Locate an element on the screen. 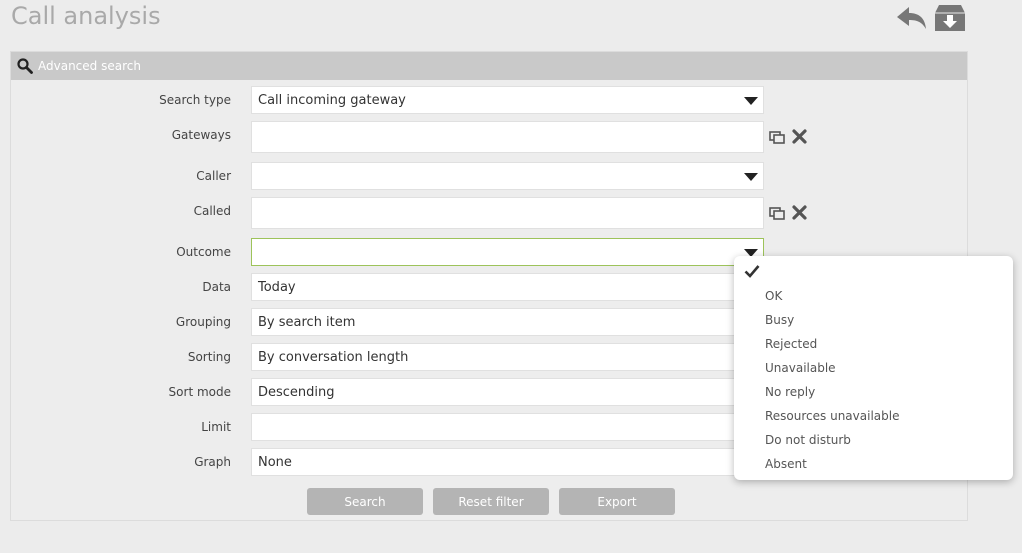 Image resolution: width=1022 pixels, height=553 pixels. search-type-value: Call incoming gateway is located at coordinates (332, 100).